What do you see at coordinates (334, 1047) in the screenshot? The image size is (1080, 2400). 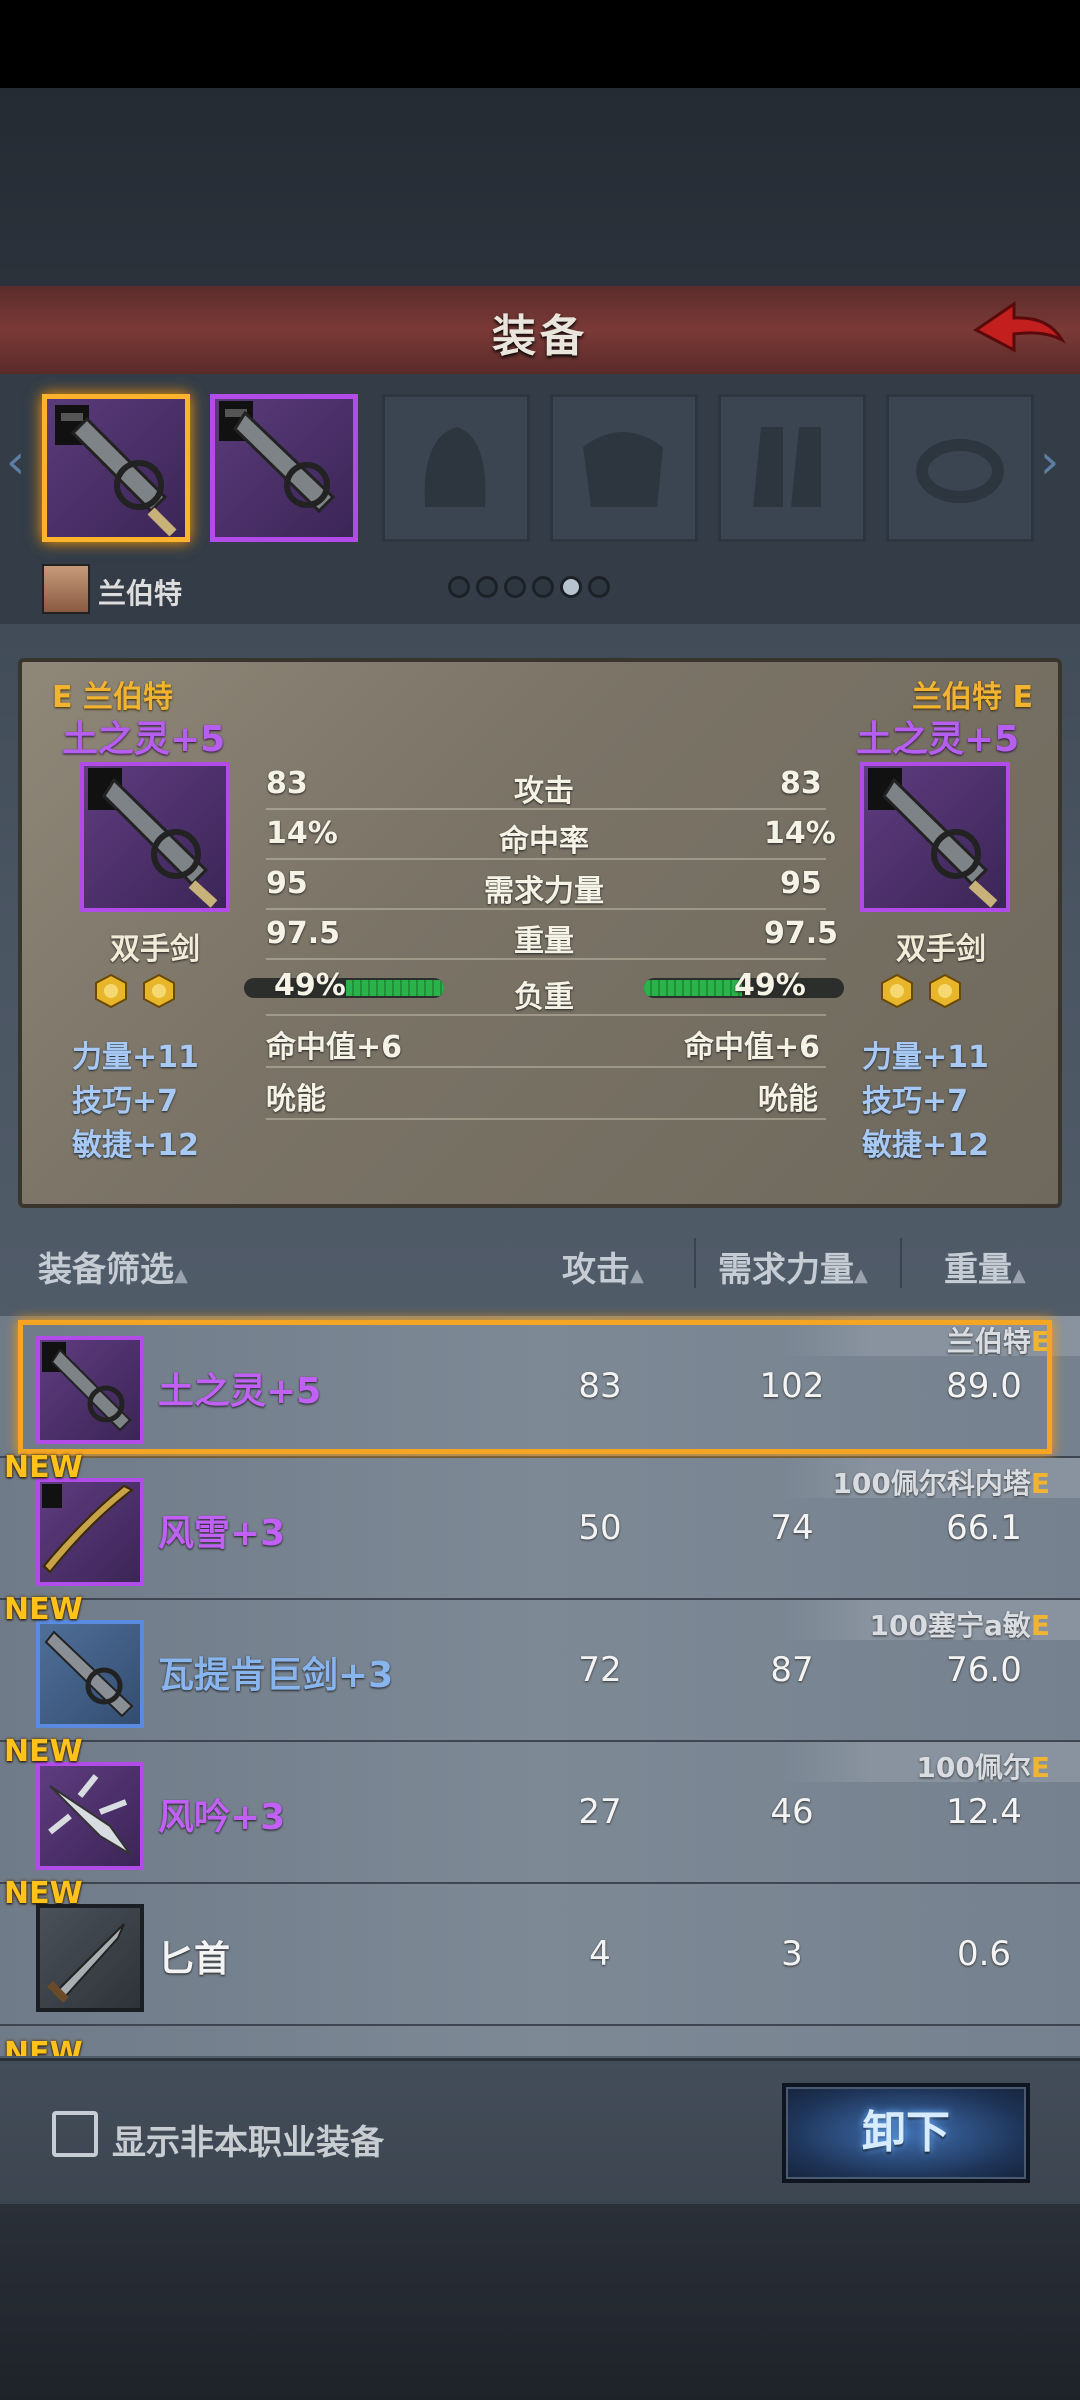 I see `left-extra1: 命中值+6` at bounding box center [334, 1047].